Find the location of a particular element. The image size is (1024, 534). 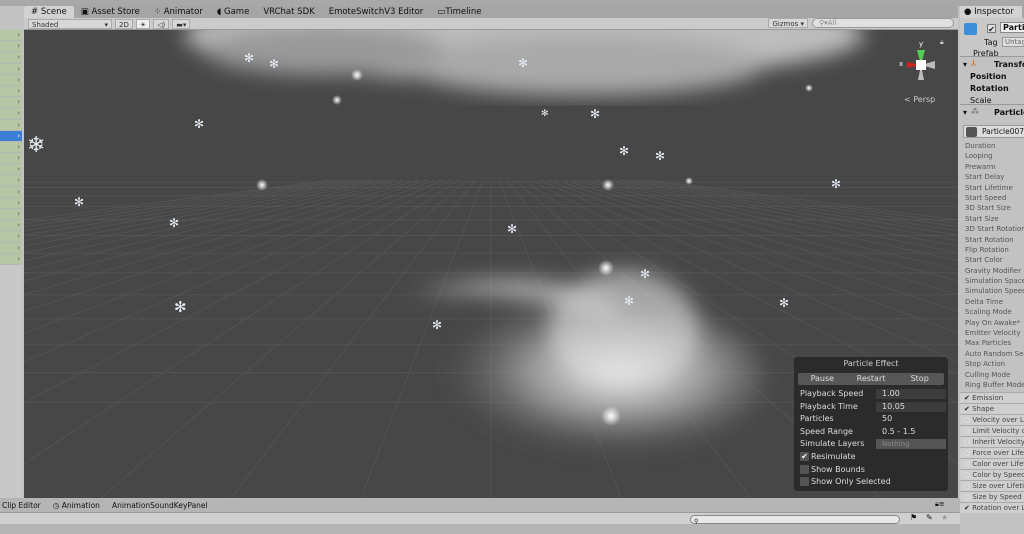

particle-module-toggle: ✔ Shape is located at coordinates (992, 409).